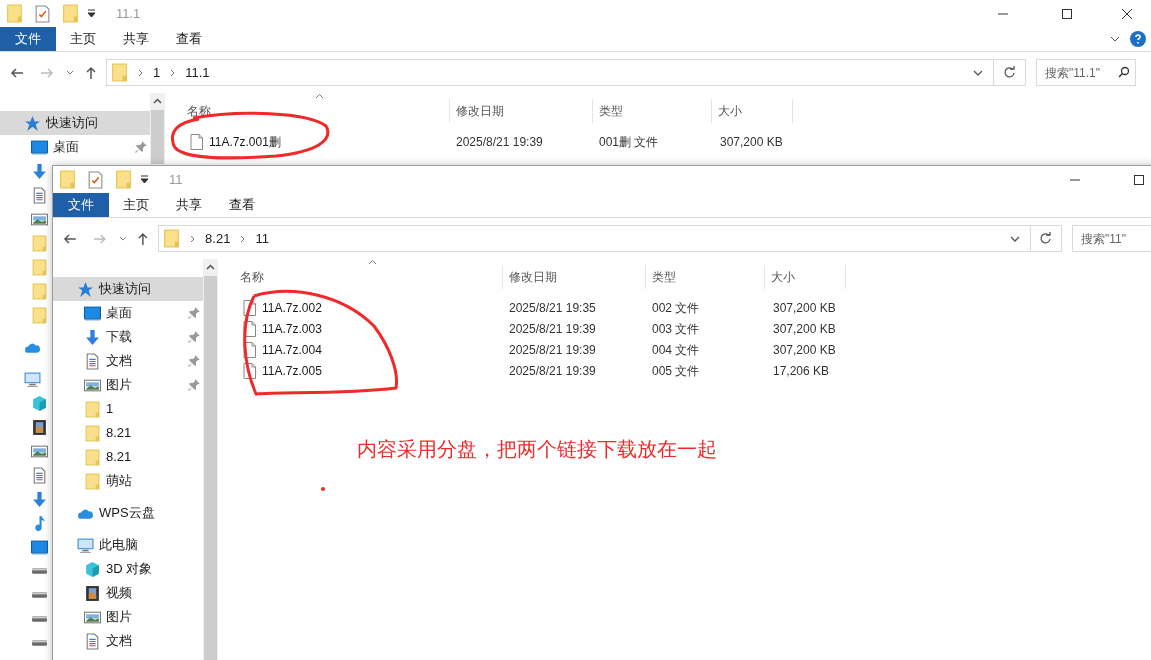  What do you see at coordinates (594, 238) in the screenshot?
I see `address-bar: 8.21 11` at bounding box center [594, 238].